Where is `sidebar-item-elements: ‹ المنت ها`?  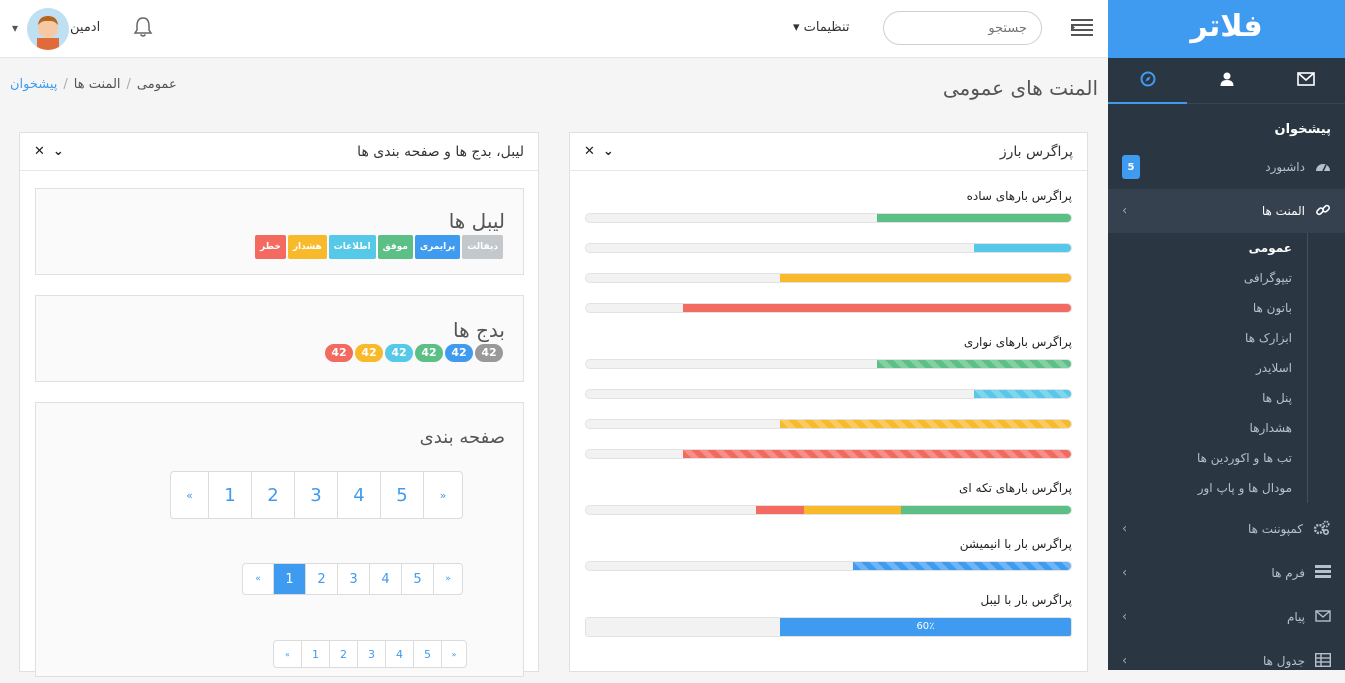 sidebar-item-elements: ‹ المنت ها is located at coordinates (1226, 211).